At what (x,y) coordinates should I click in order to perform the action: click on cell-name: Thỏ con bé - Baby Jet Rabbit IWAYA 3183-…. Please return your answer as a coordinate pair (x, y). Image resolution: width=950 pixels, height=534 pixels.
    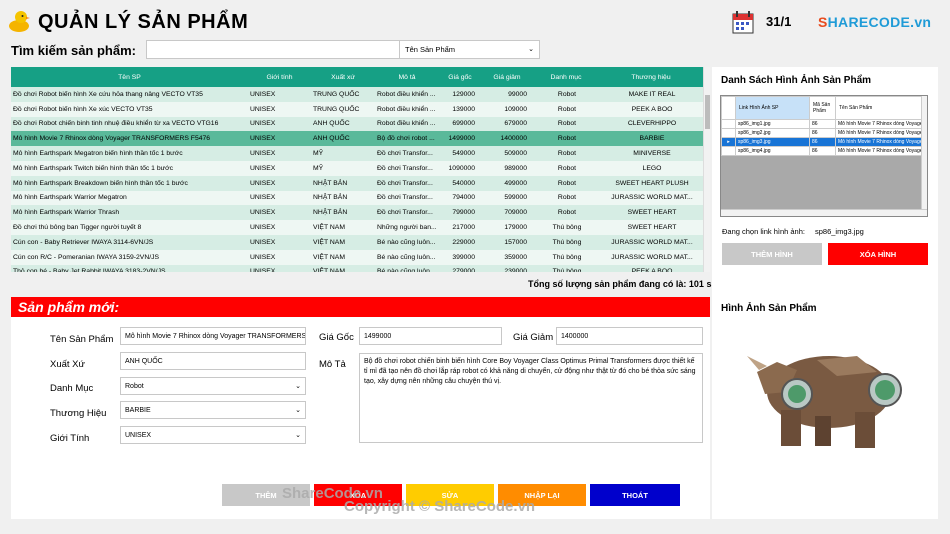
    Looking at the image, I should click on (129, 268).